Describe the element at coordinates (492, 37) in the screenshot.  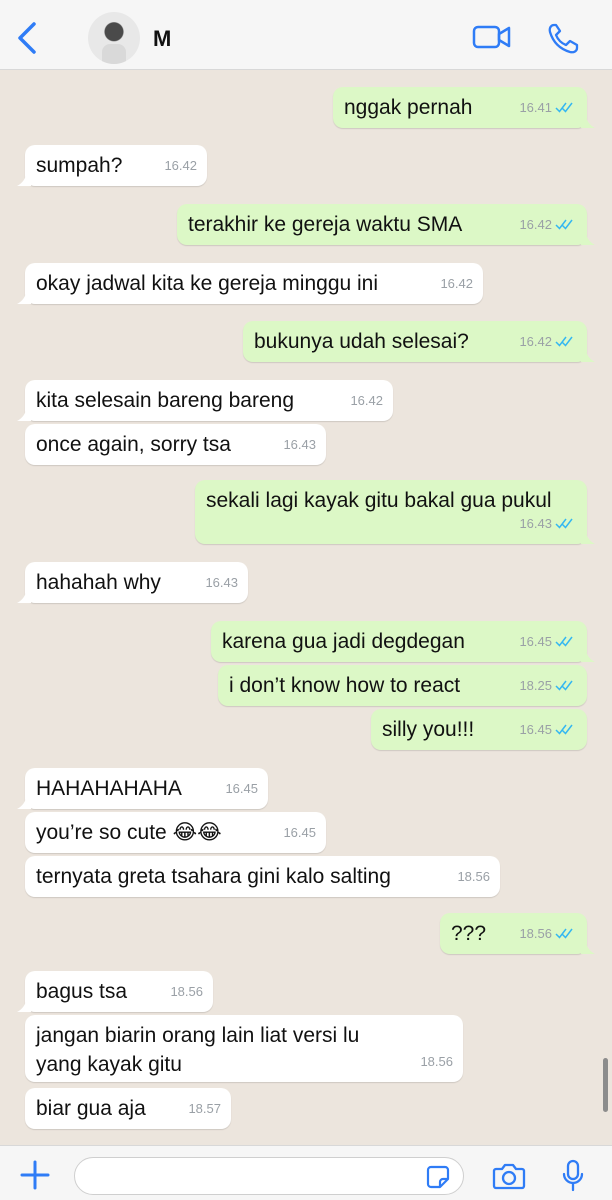
I see `video-call-icon` at that location.